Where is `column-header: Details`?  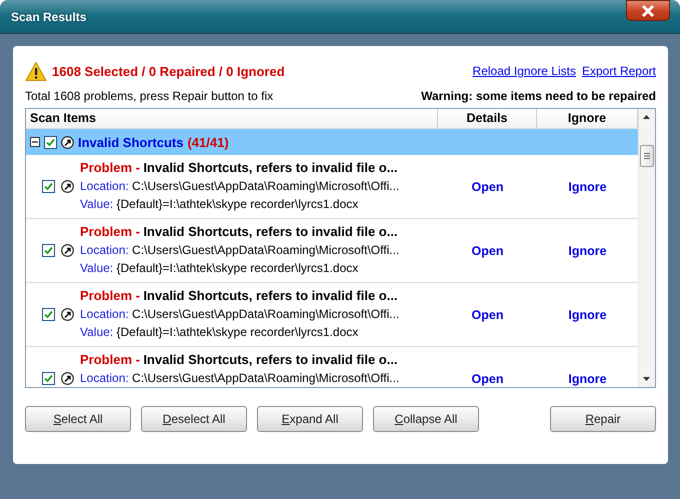 column-header: Details is located at coordinates (487, 118).